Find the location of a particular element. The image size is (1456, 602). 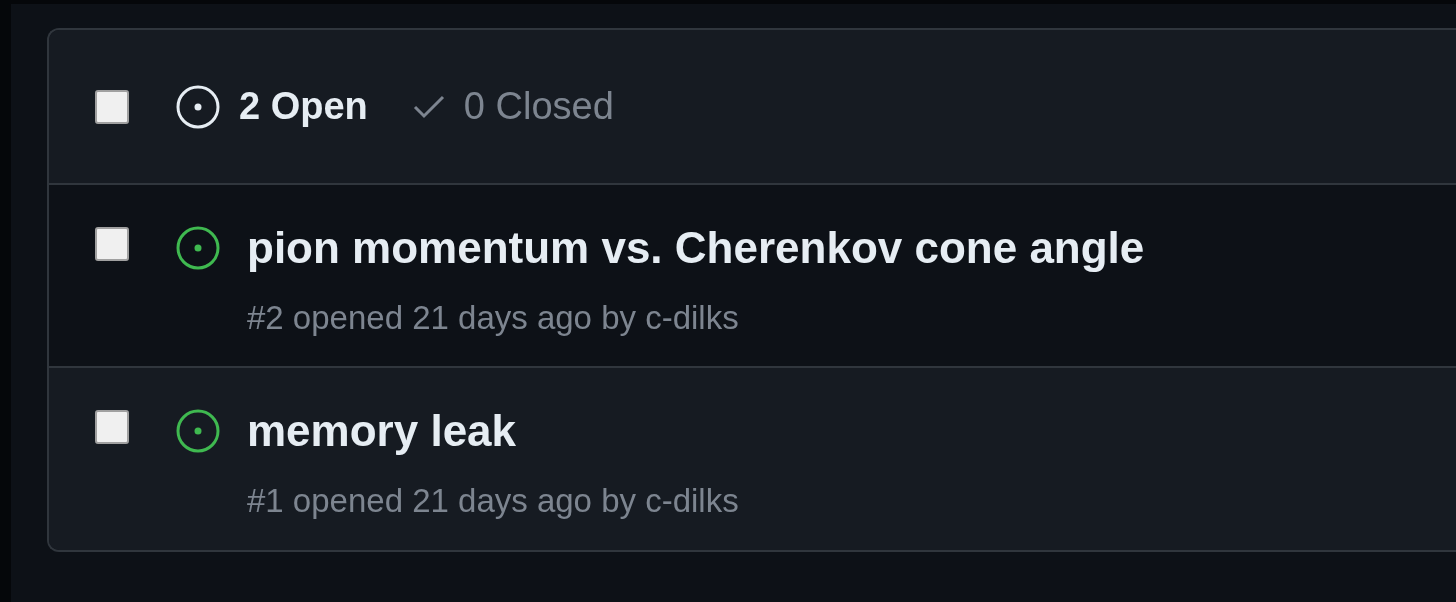

check-icon is located at coordinates (428, 106).